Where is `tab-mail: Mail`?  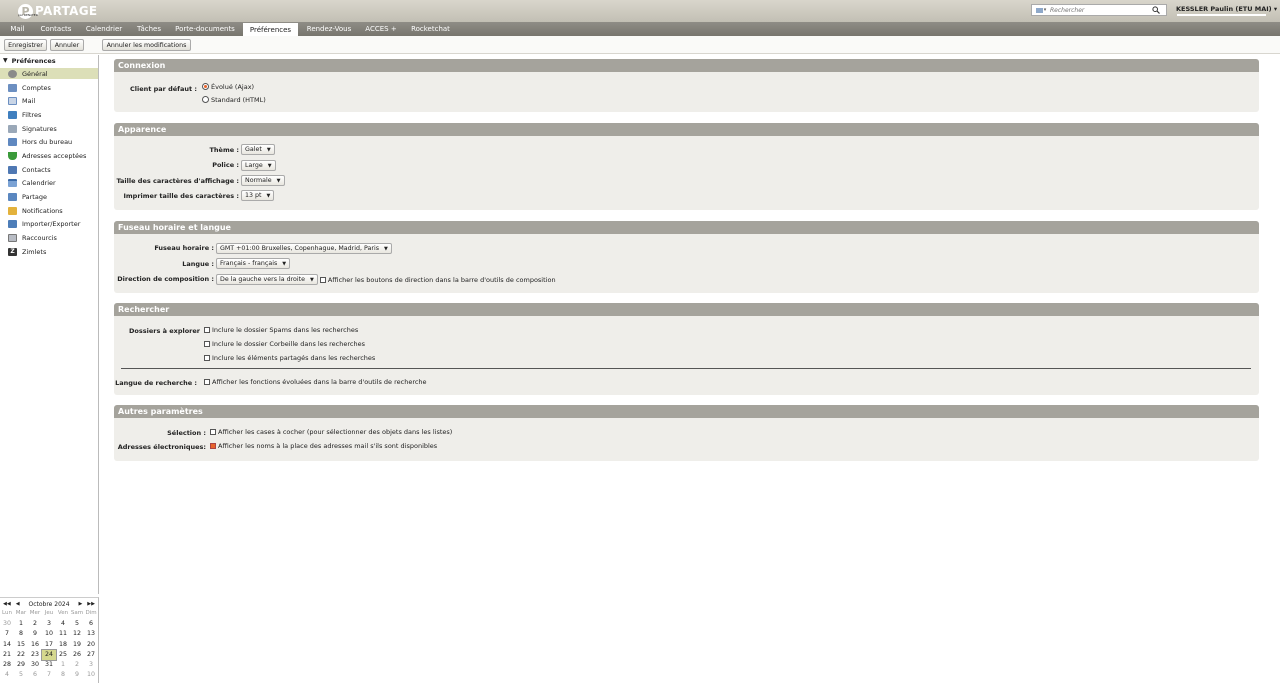
tab-mail: Mail is located at coordinates (17, 29).